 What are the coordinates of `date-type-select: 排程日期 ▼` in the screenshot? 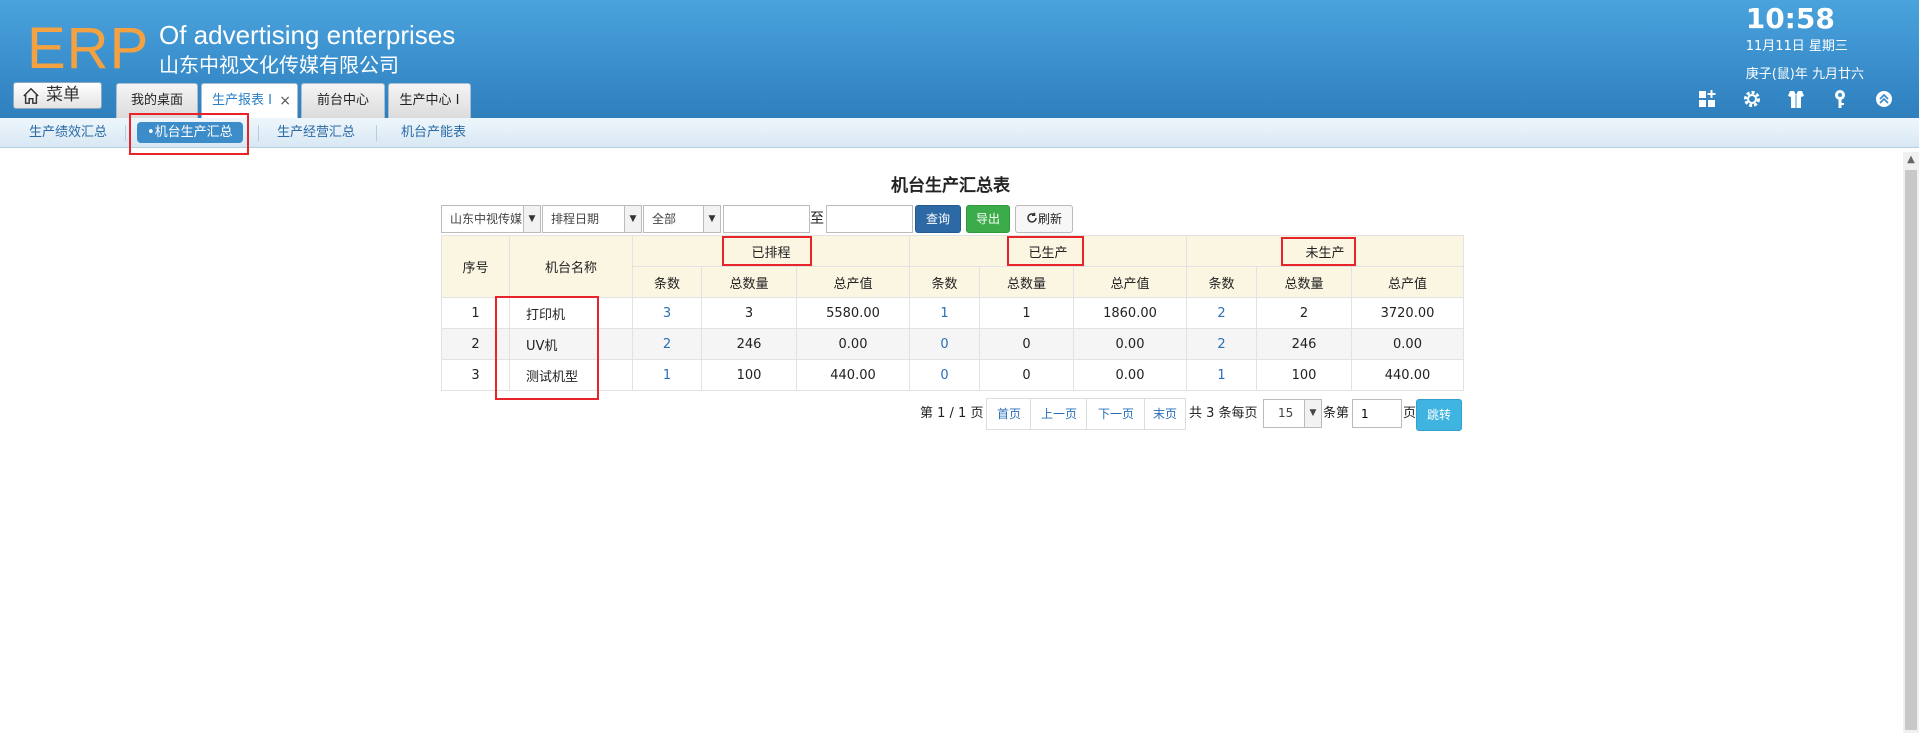 It's located at (592, 219).